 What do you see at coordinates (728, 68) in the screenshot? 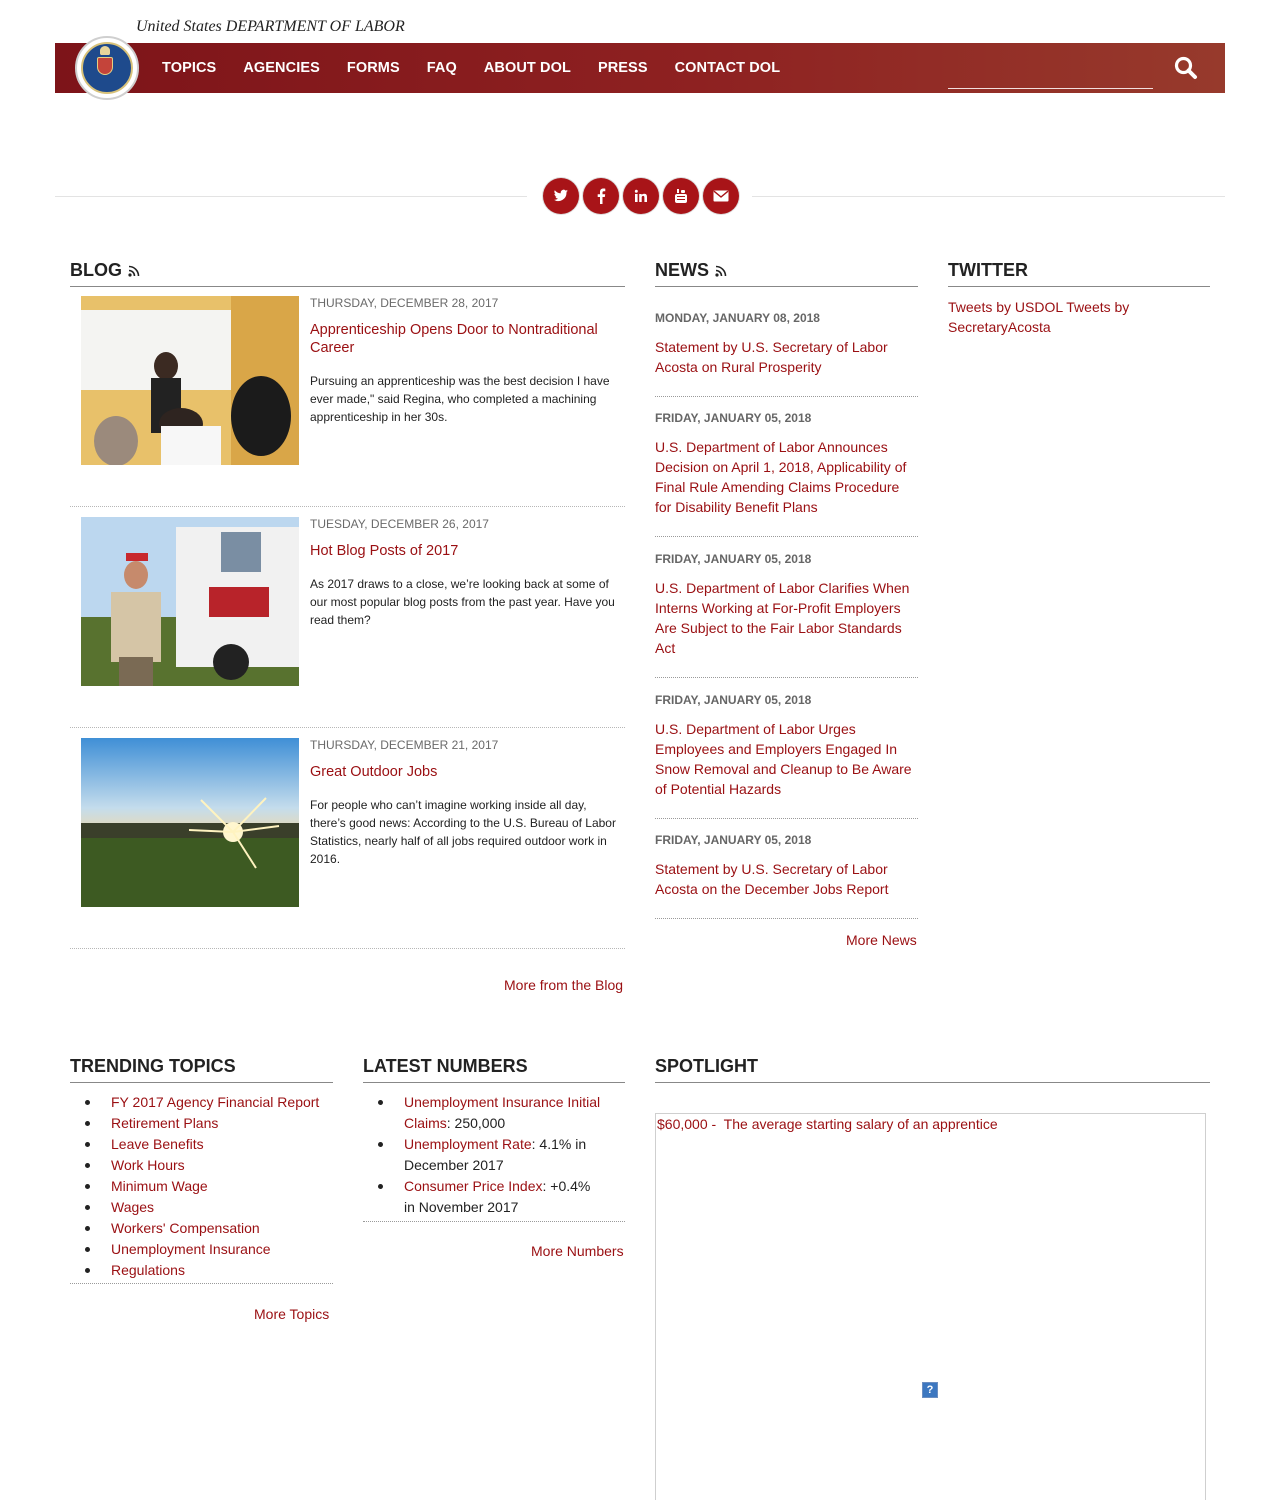
I see `nav-contact-dol: CONTACT DOL` at bounding box center [728, 68].